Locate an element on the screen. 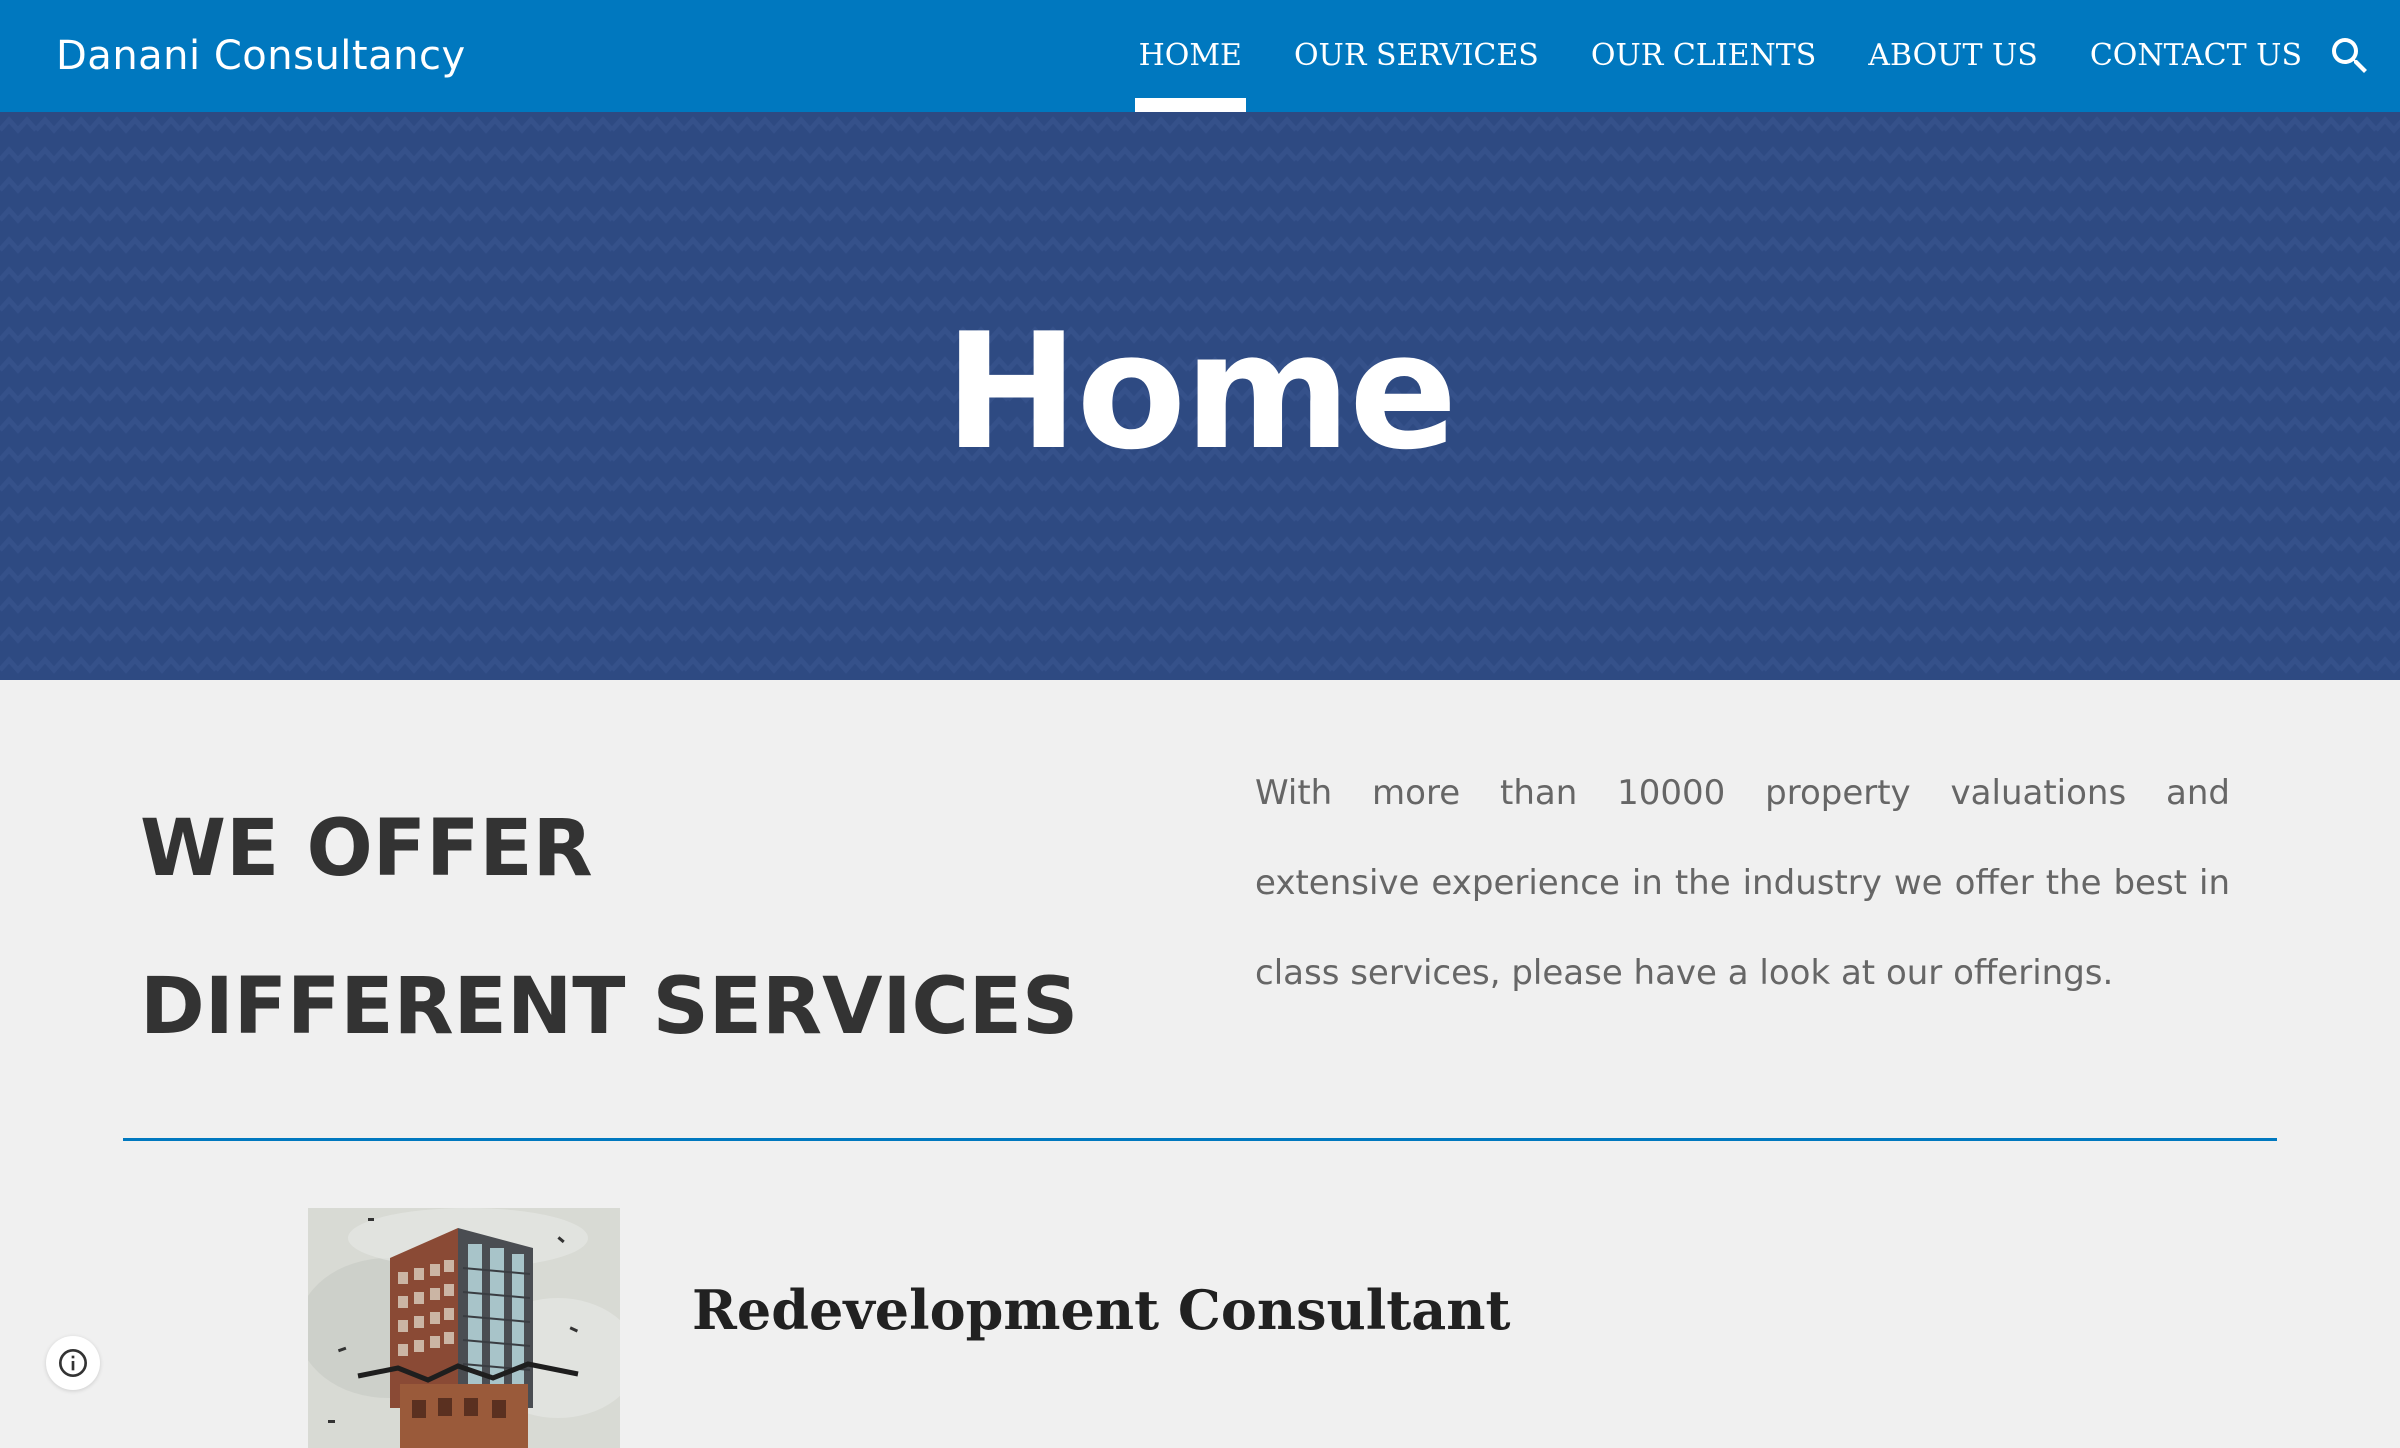 The image size is (2400, 1448). nav-item-our-clients: OUR CLIENTS is located at coordinates (1703, 56).